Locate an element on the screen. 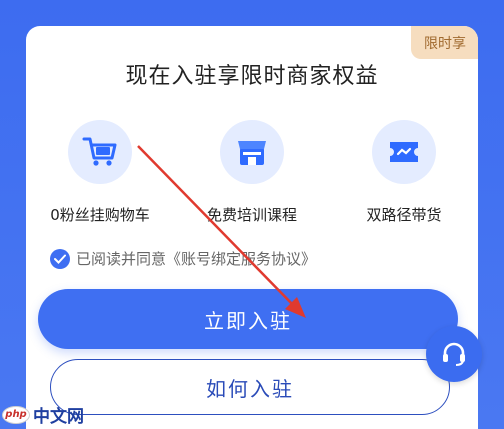 The height and width of the screenshot is (429, 504). headset-icon is located at coordinates (454, 354).